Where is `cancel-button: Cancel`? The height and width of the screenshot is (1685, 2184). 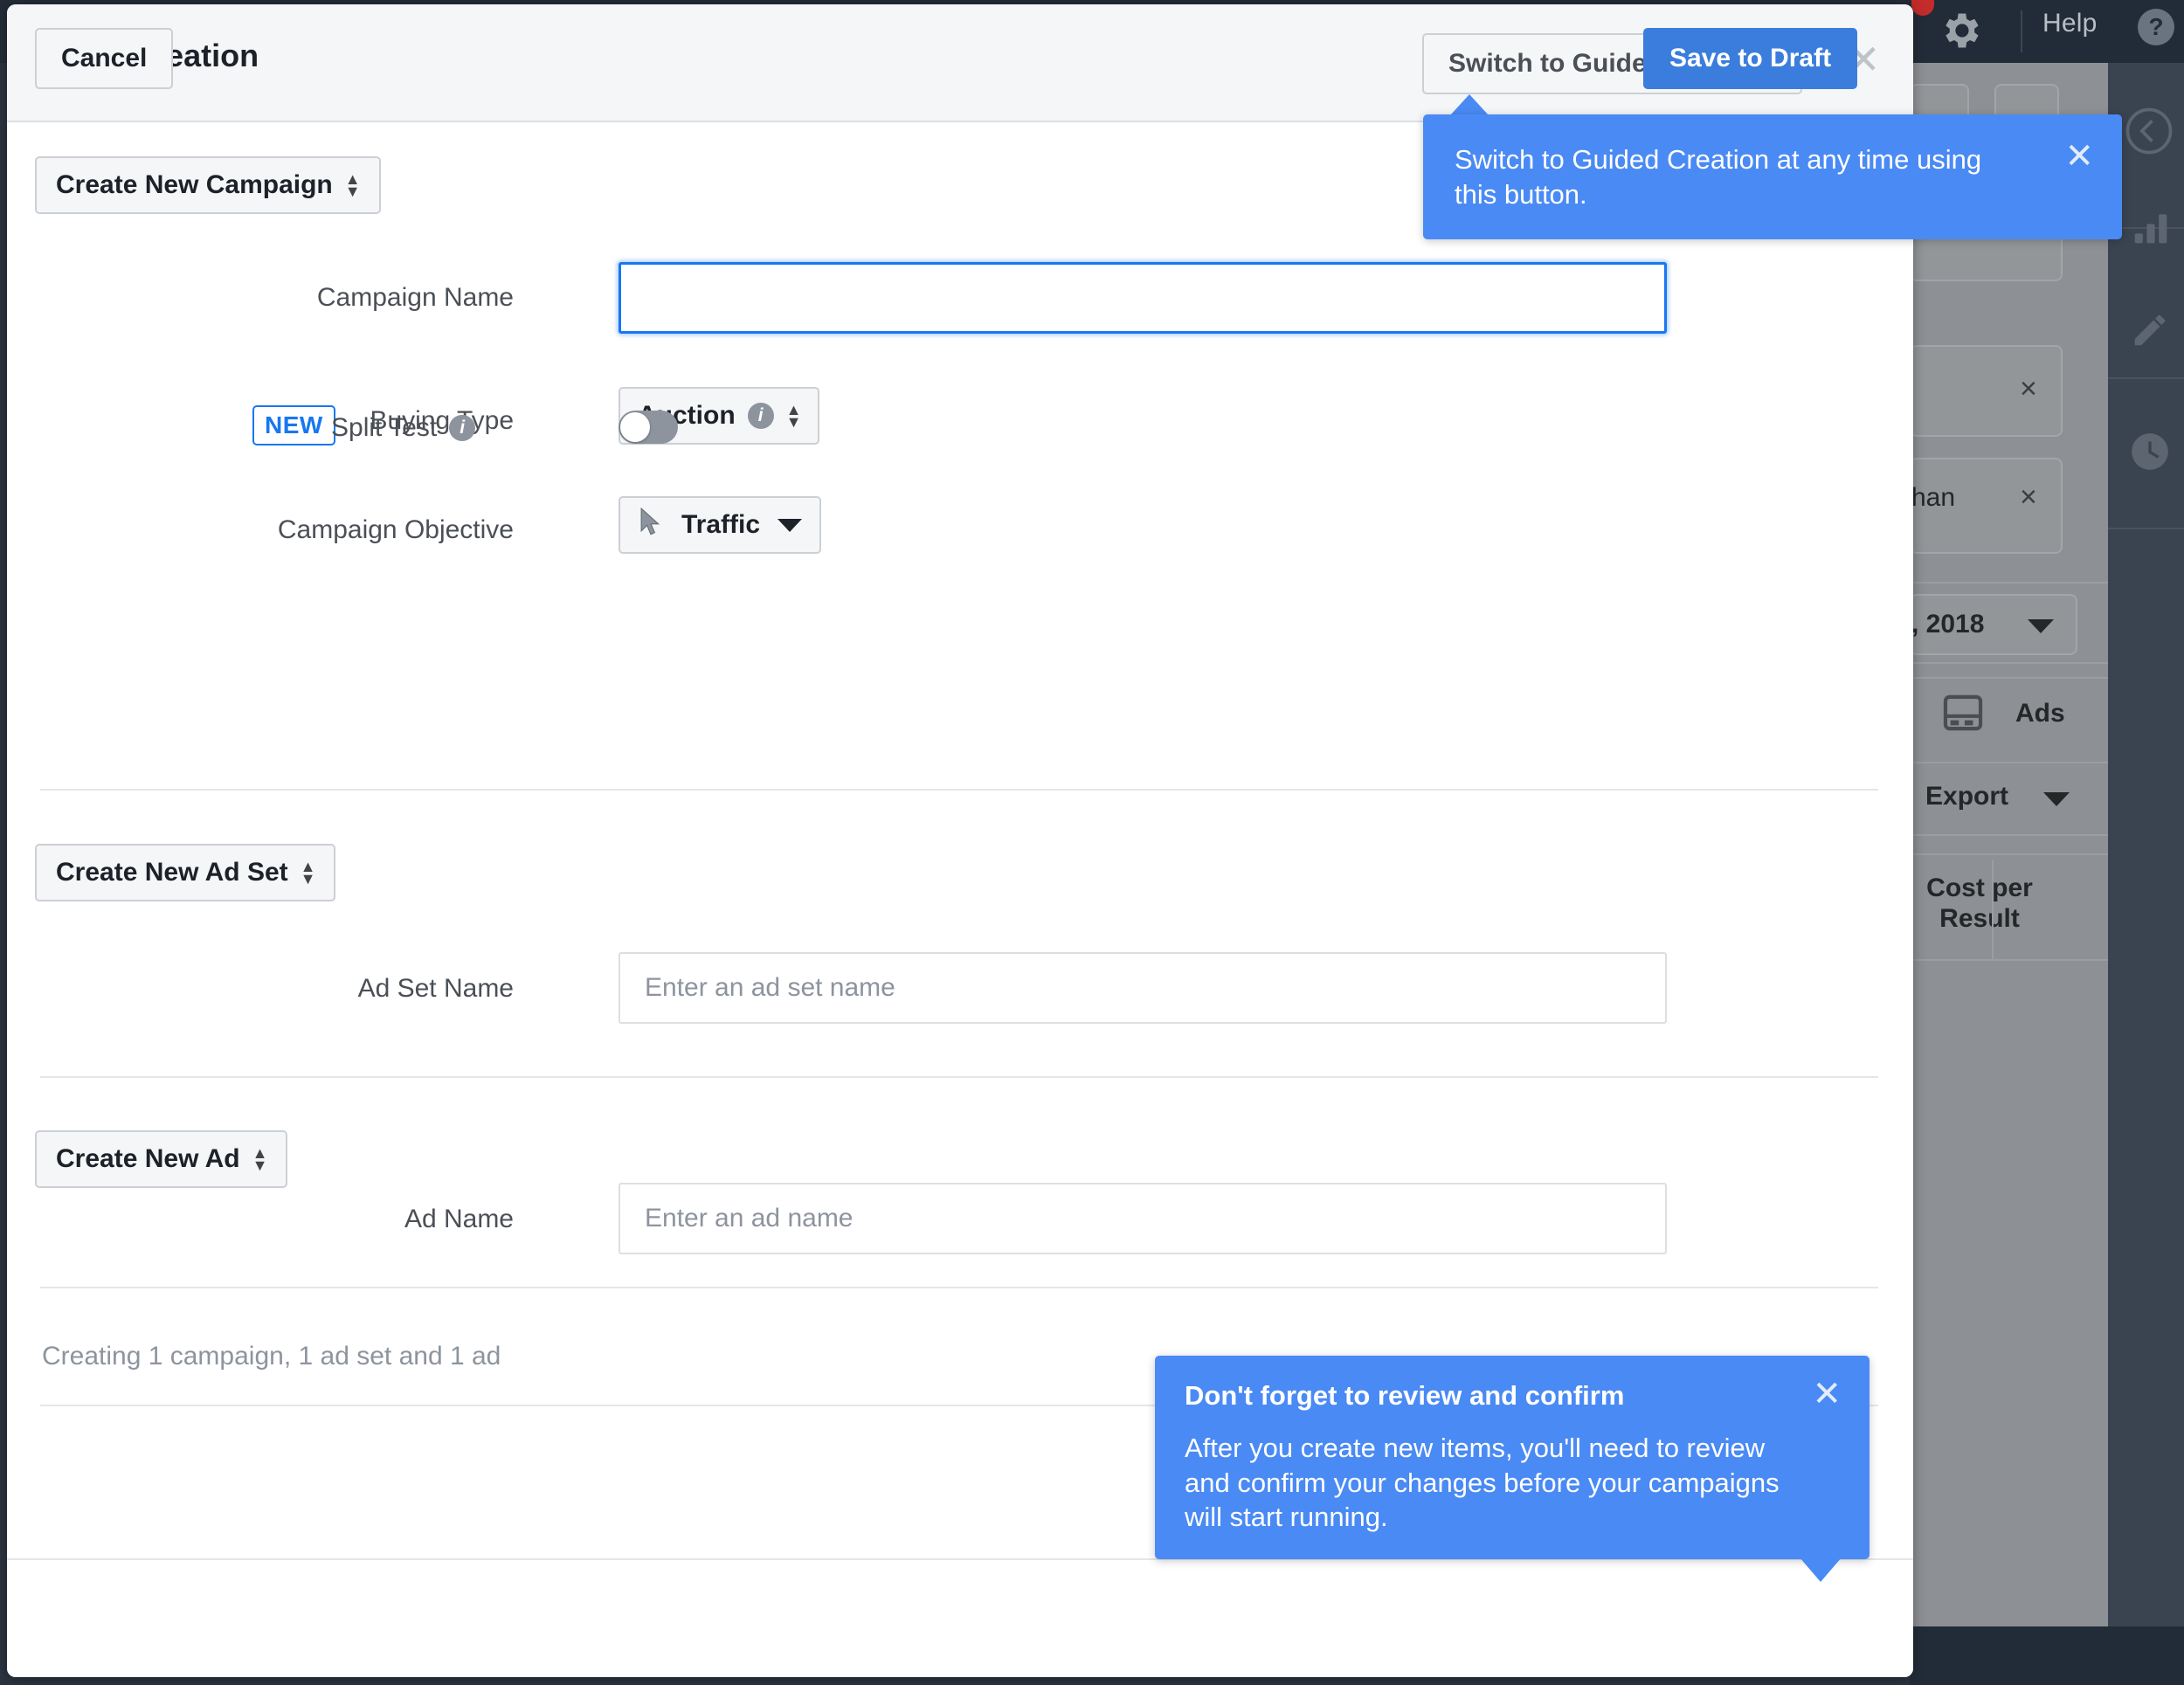 cancel-button: Cancel is located at coordinates (104, 59).